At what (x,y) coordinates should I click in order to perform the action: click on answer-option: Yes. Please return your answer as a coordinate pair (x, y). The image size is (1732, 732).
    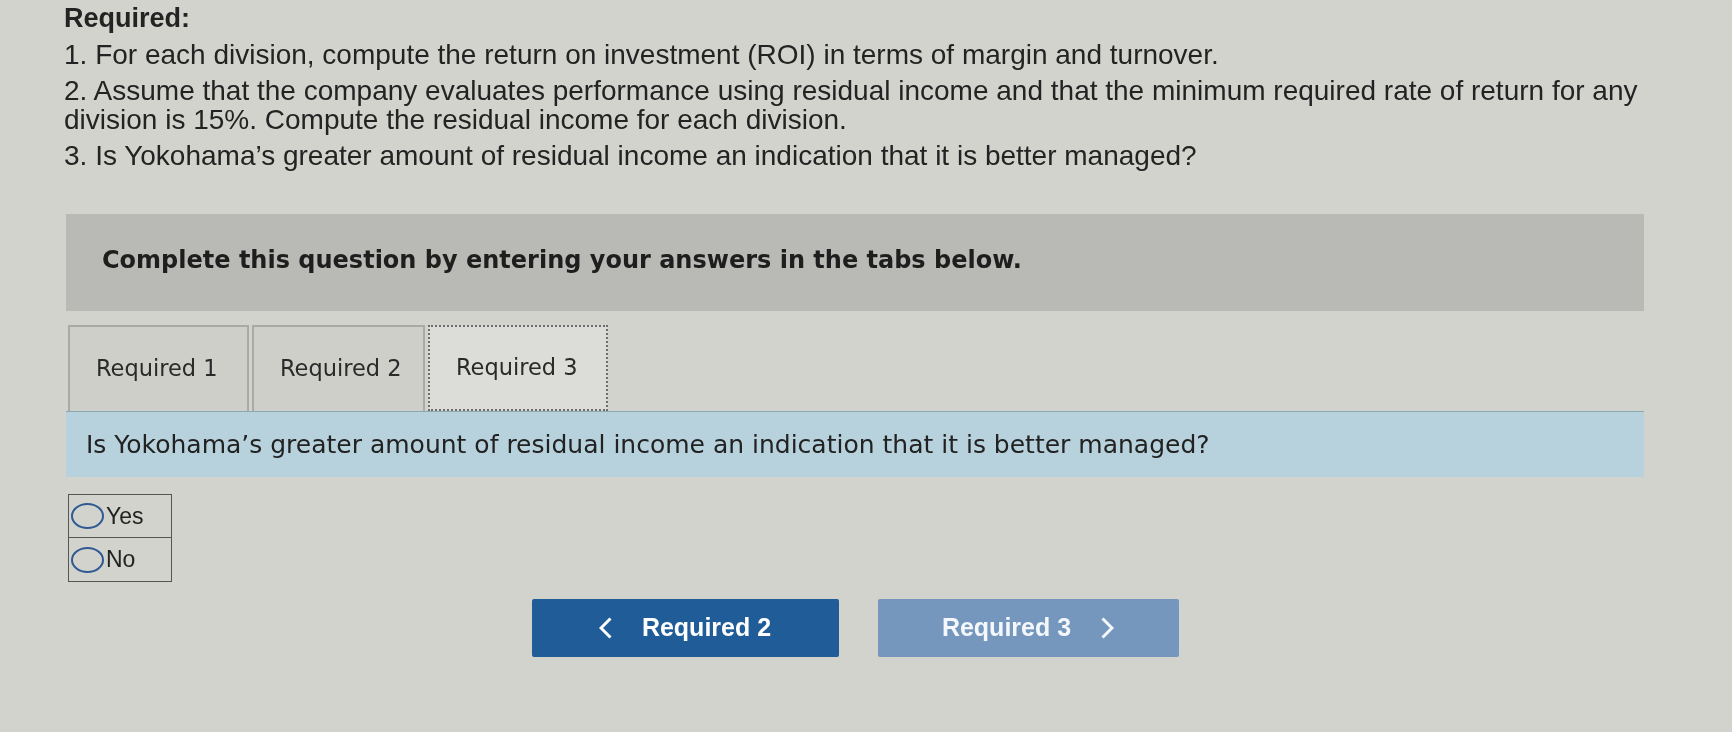
    Looking at the image, I should click on (120, 516).